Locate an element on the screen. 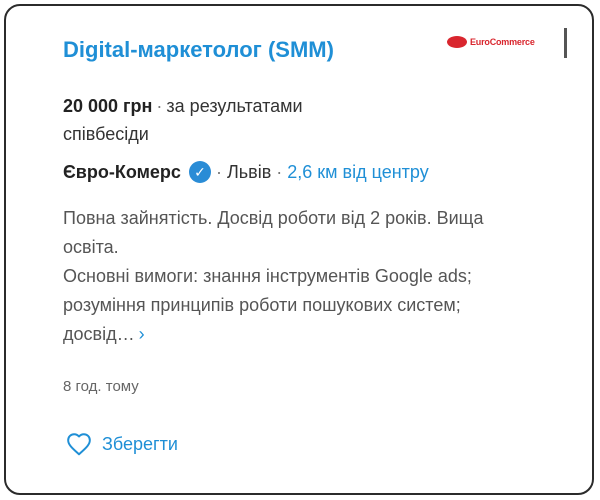  logo-text: EuroCommerce is located at coordinates (502, 42).